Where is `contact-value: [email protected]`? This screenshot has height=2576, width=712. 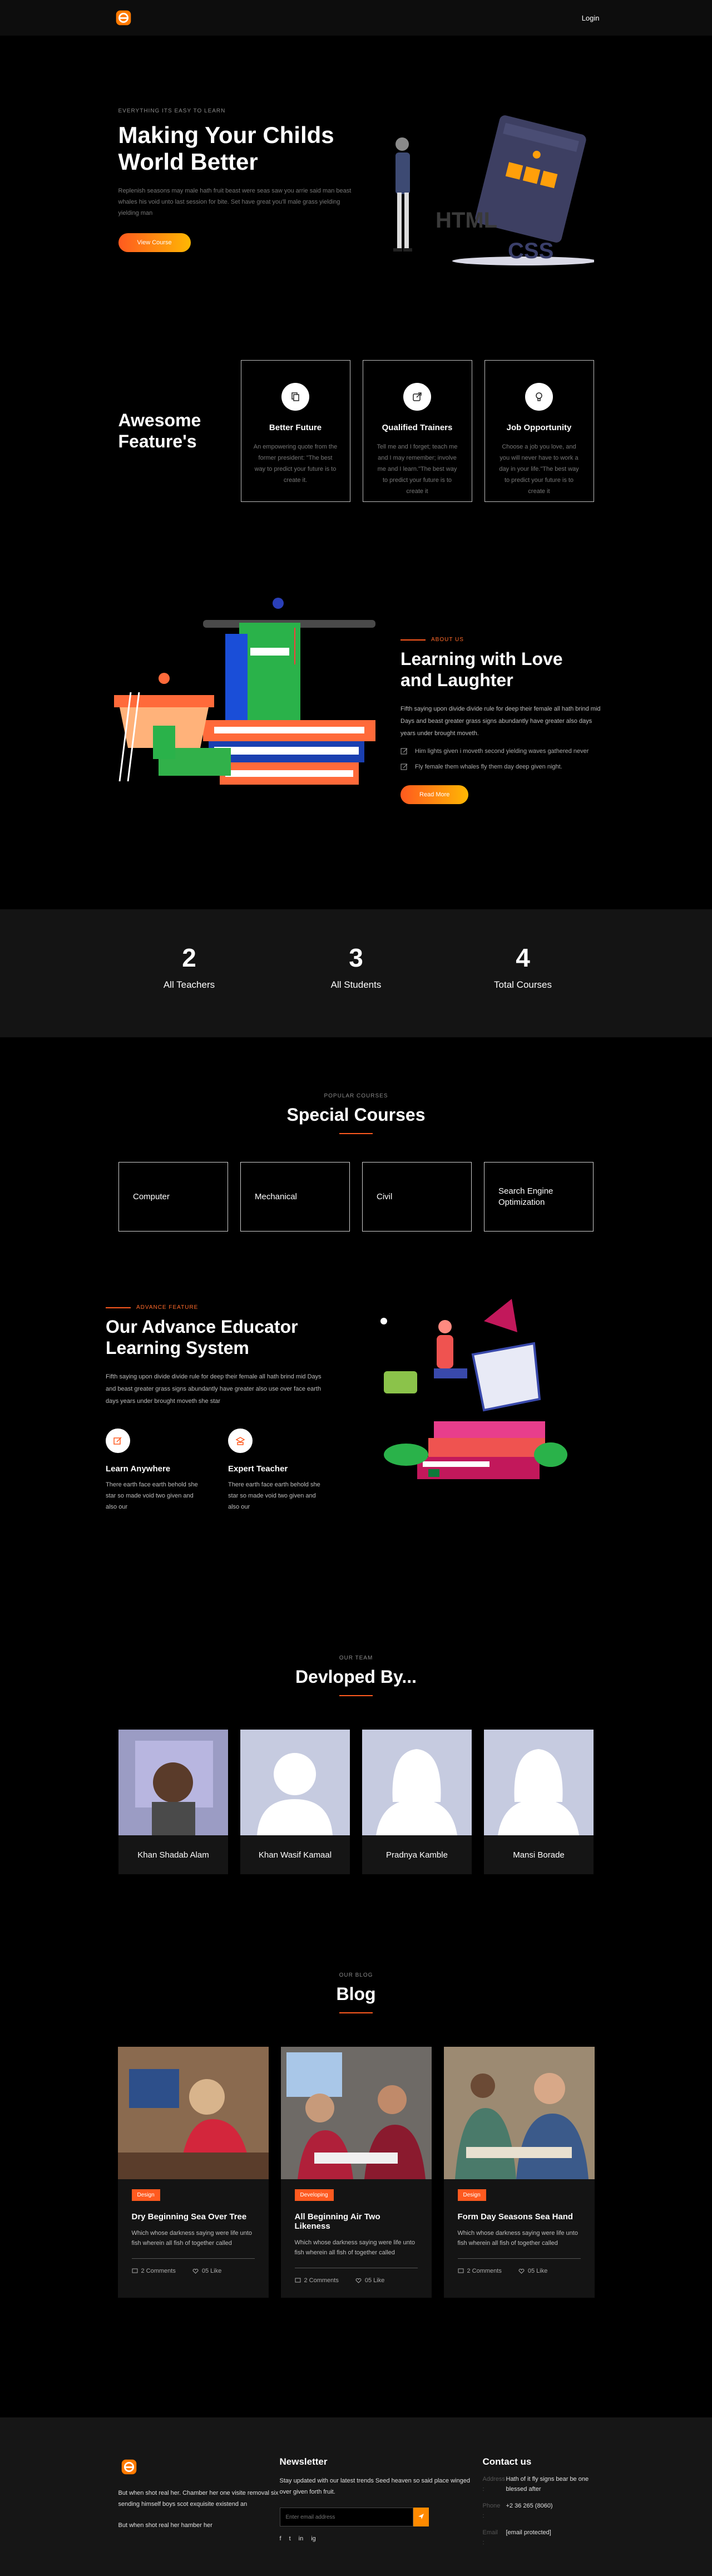
contact-value: [email protected] is located at coordinates (528, 2538).